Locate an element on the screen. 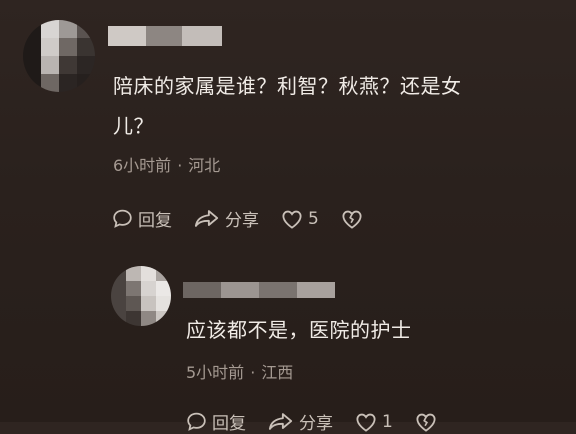 This screenshot has width=576, height=434. like-button: 5 is located at coordinates (300, 219).